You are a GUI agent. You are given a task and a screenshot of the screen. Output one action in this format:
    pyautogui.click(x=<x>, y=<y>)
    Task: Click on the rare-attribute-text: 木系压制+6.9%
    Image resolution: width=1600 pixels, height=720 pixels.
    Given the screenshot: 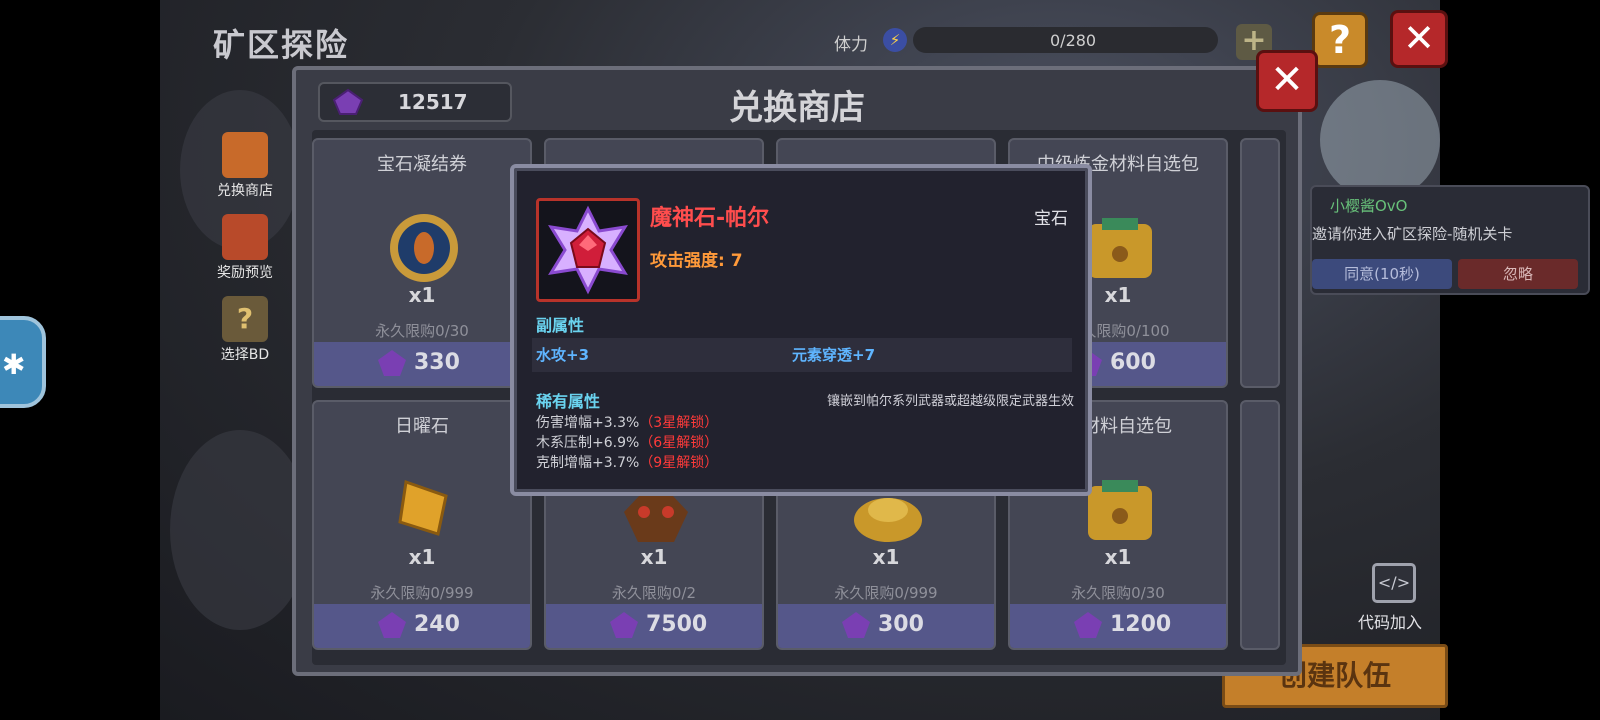 What is the action you would take?
    pyautogui.click(x=588, y=443)
    